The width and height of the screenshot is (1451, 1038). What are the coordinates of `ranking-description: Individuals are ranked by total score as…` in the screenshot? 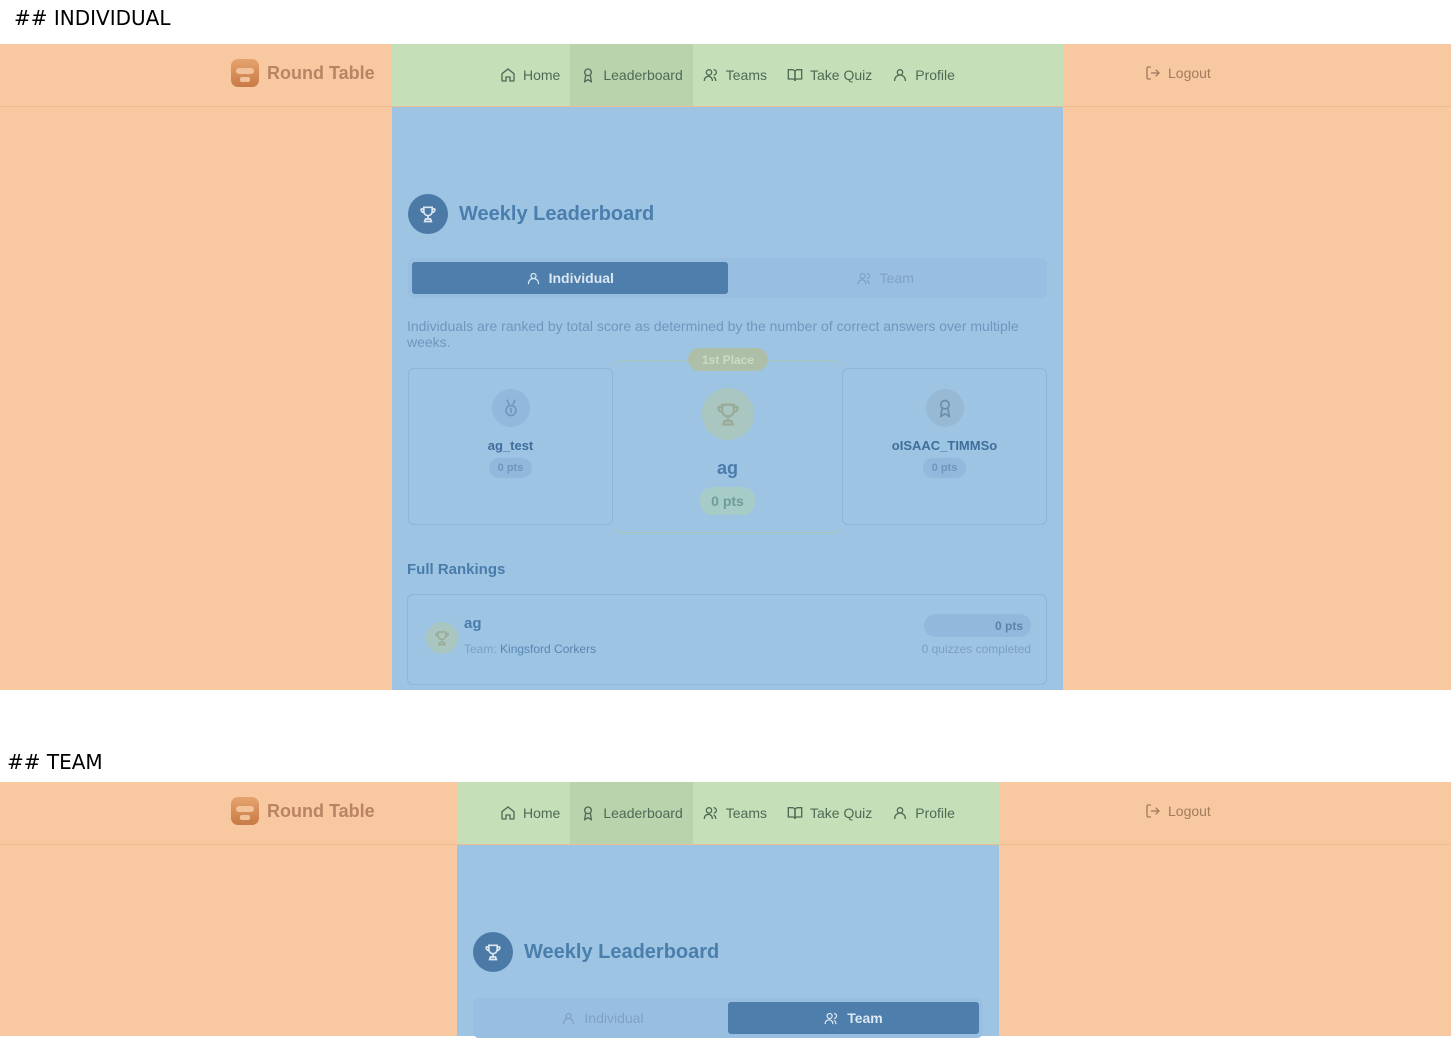 It's located at (713, 334).